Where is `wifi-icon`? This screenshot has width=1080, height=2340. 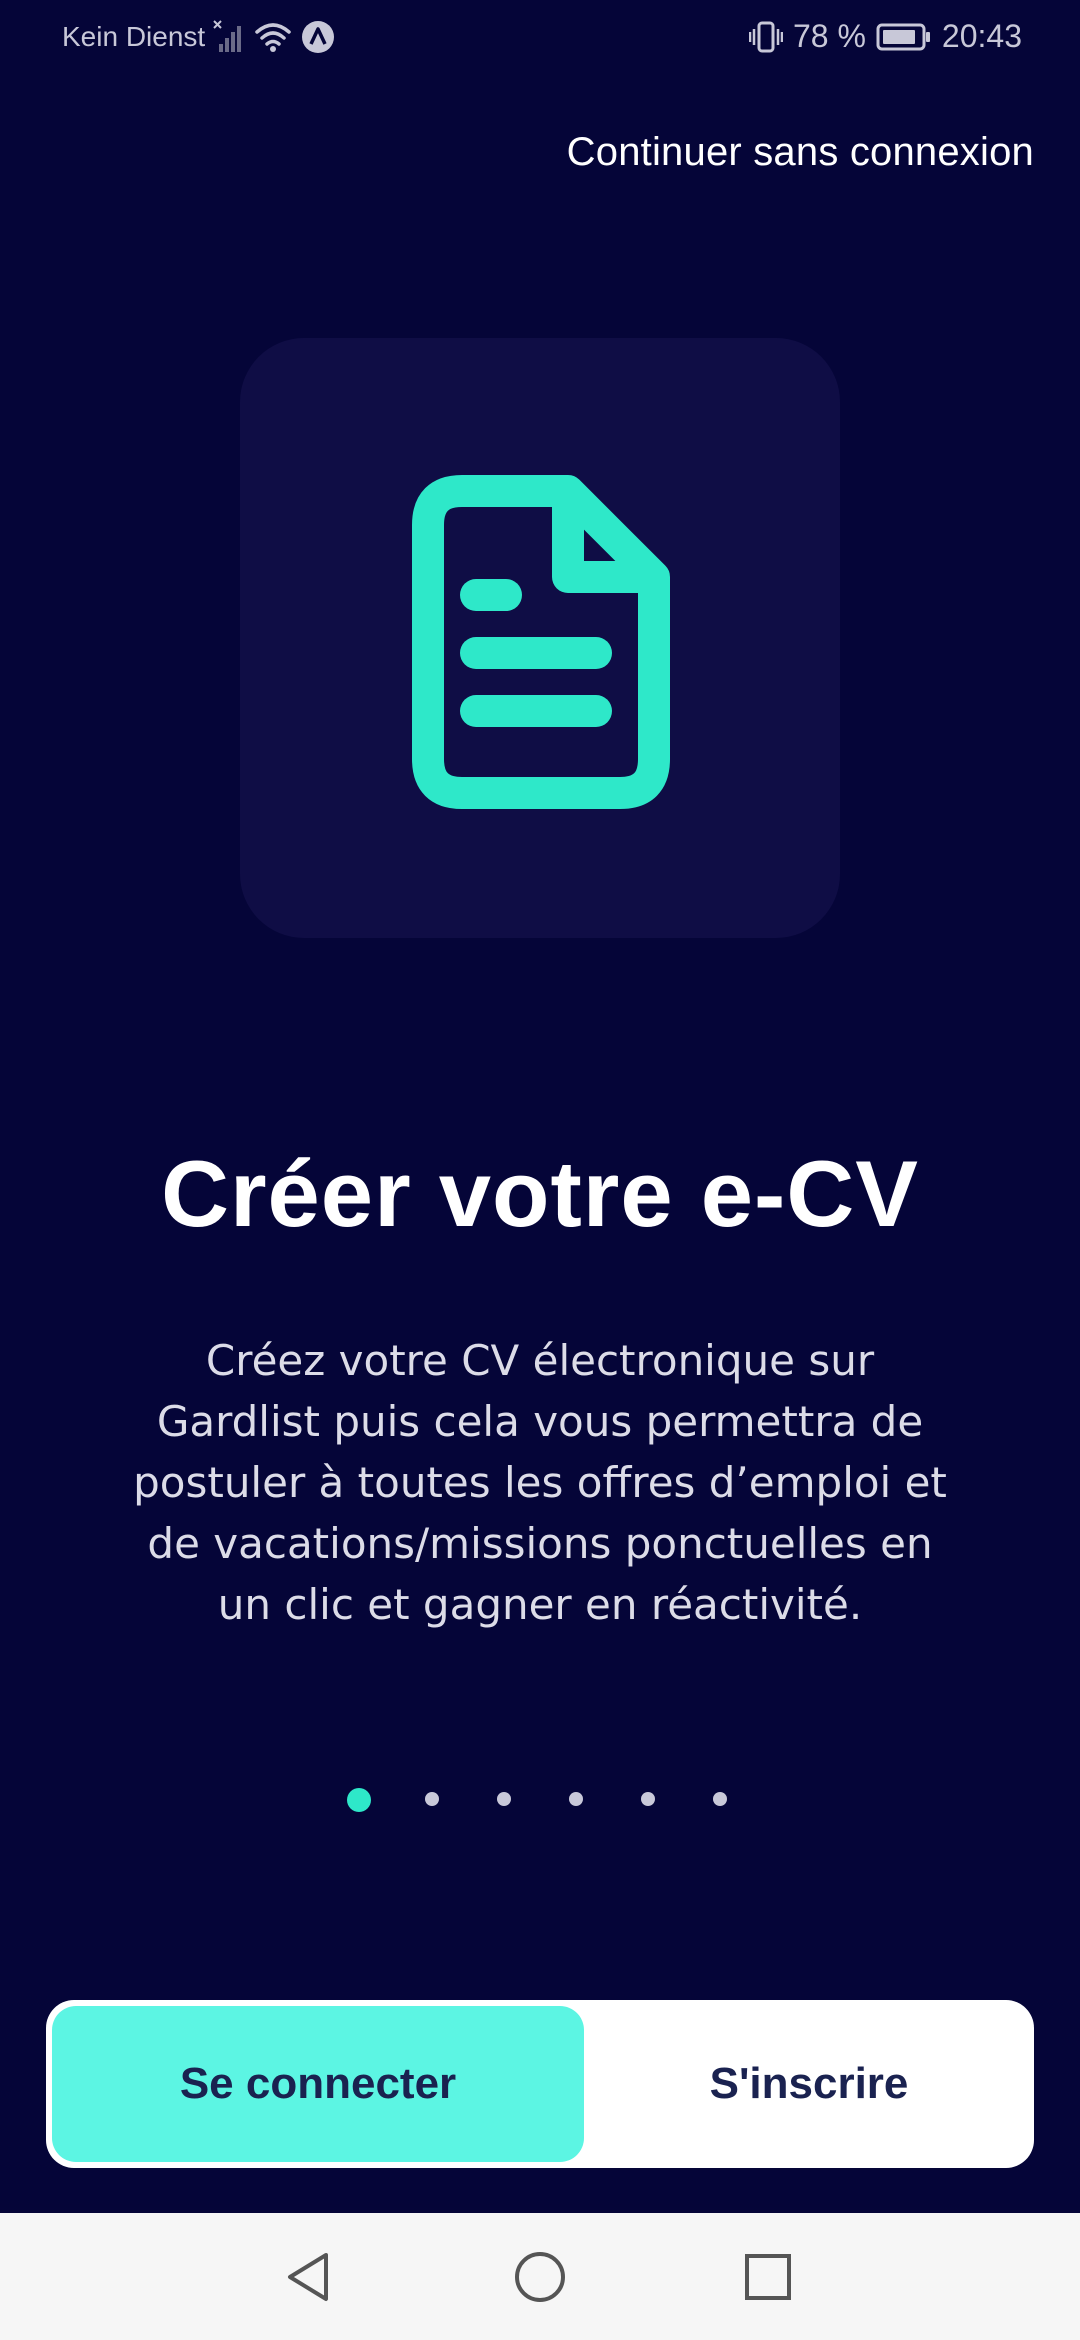
wifi-icon is located at coordinates (273, 37).